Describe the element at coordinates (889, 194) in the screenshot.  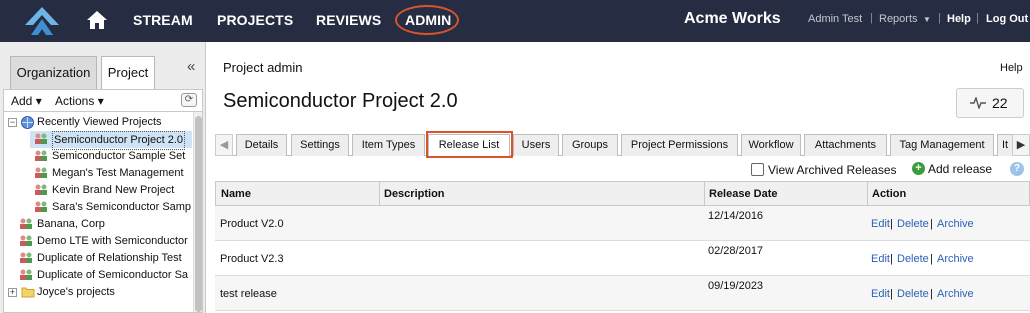
I see `column-header-action: Action` at that location.